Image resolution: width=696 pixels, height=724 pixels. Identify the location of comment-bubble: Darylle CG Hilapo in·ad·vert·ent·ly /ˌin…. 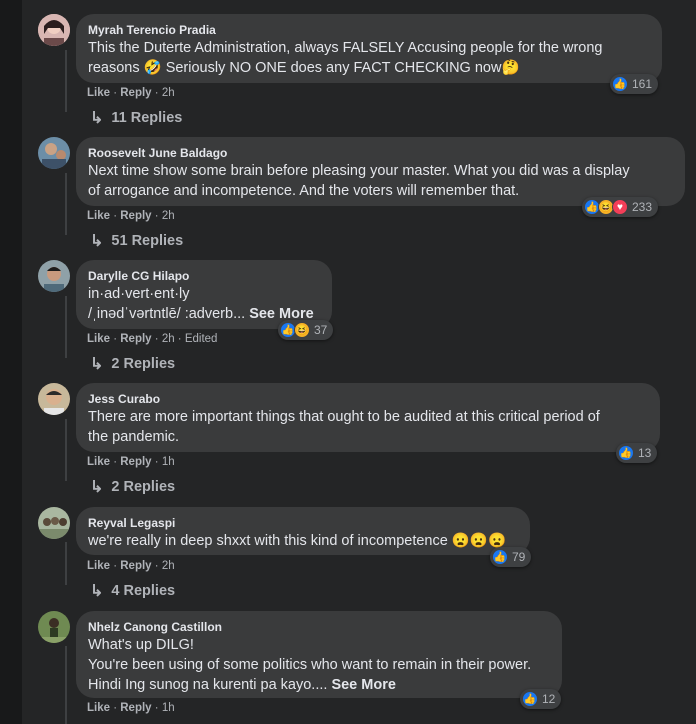
(204, 294).